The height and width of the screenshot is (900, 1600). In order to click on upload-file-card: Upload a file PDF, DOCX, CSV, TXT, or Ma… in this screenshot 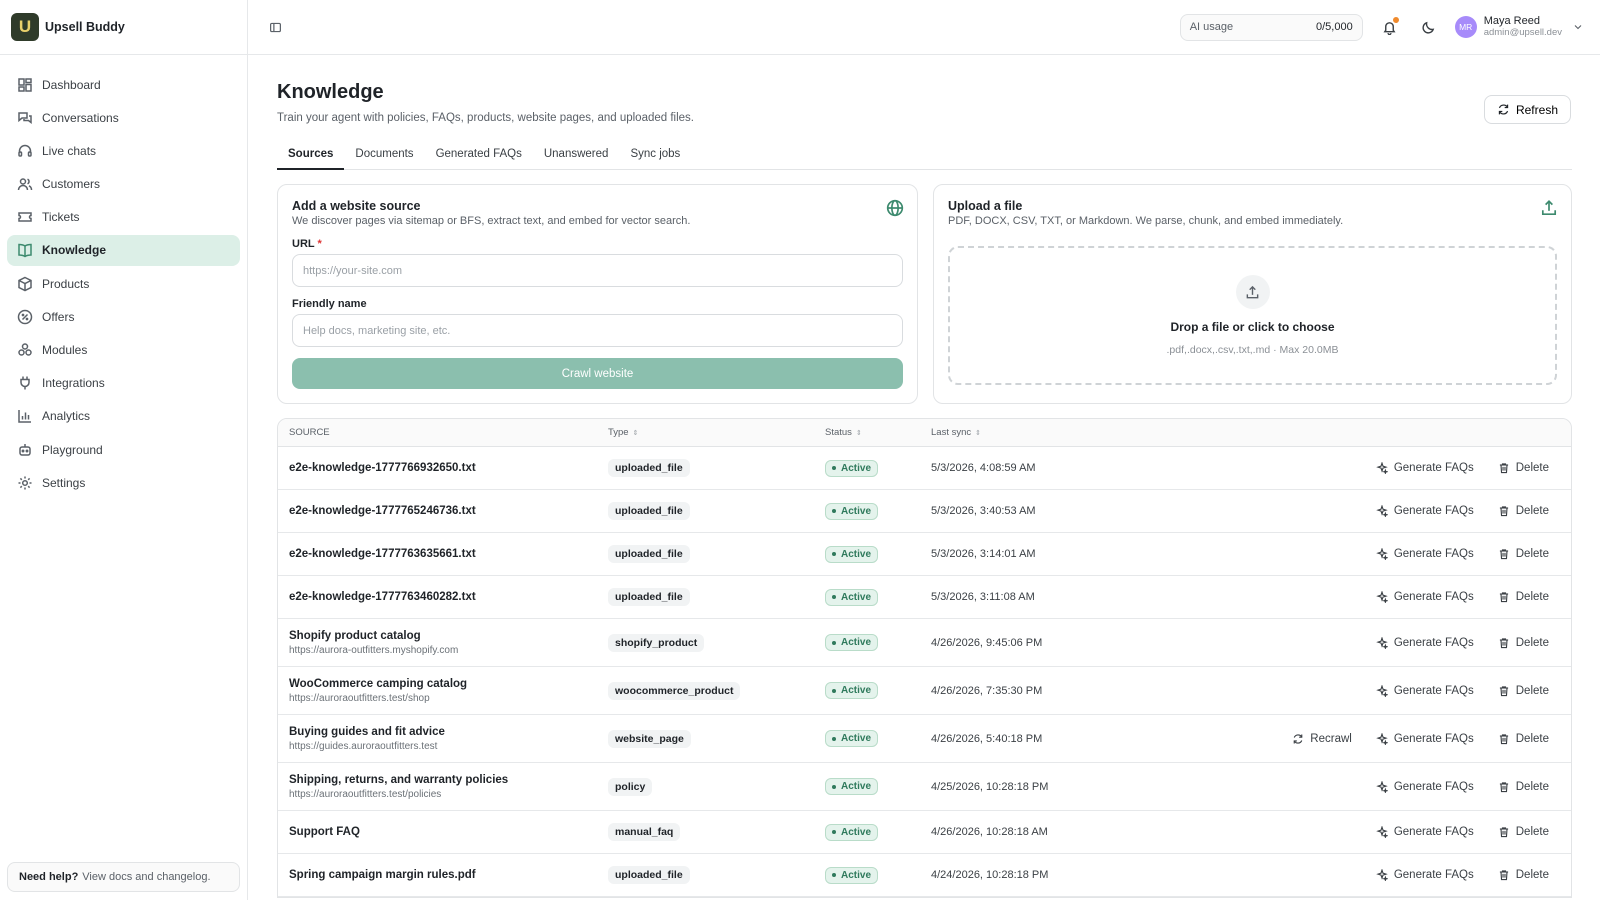, I will do `click(1252, 294)`.